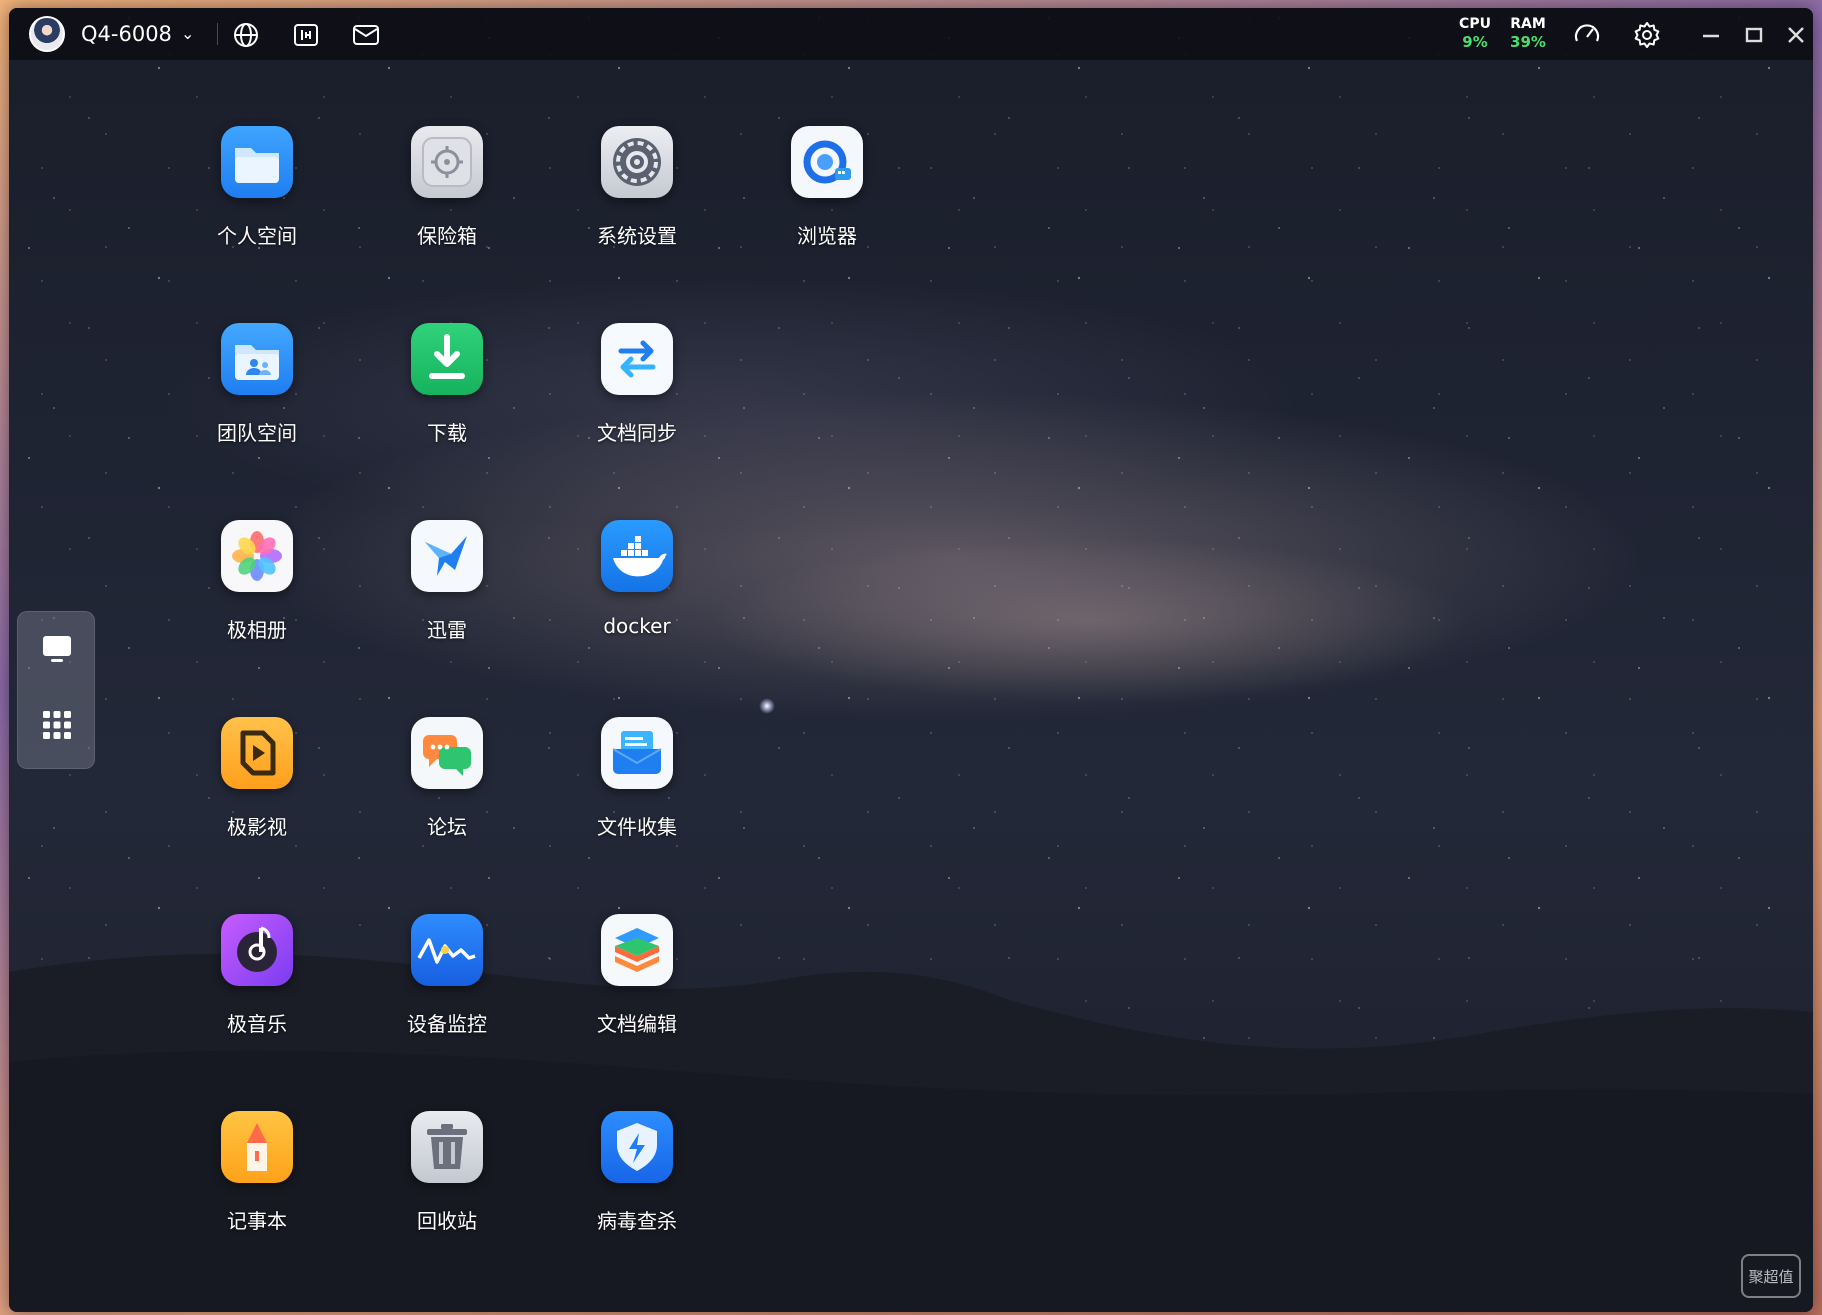 This screenshot has width=1822, height=1315. Describe the element at coordinates (187, 33) in the screenshot. I see `chevron-down-icon: ⌄` at that location.